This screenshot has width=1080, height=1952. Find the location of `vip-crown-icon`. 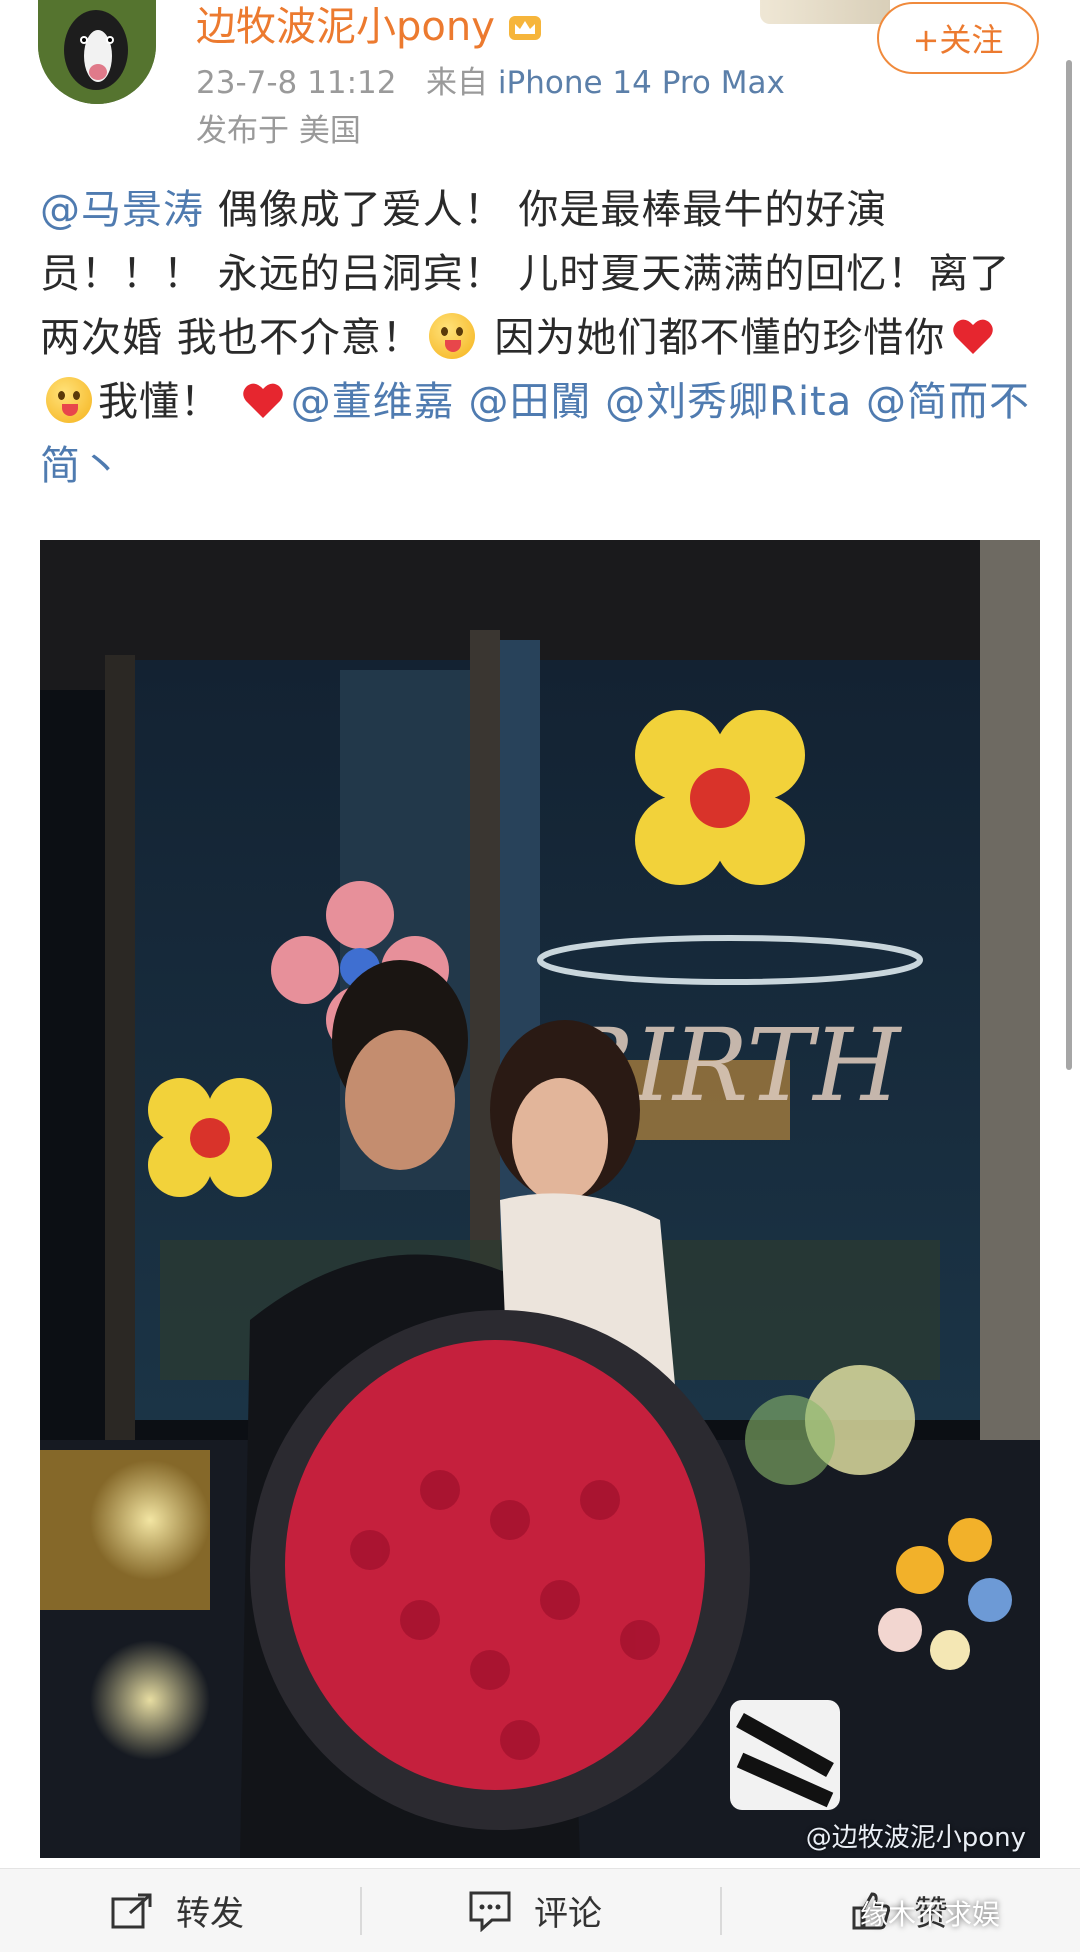

vip-crown-icon is located at coordinates (524, 28).